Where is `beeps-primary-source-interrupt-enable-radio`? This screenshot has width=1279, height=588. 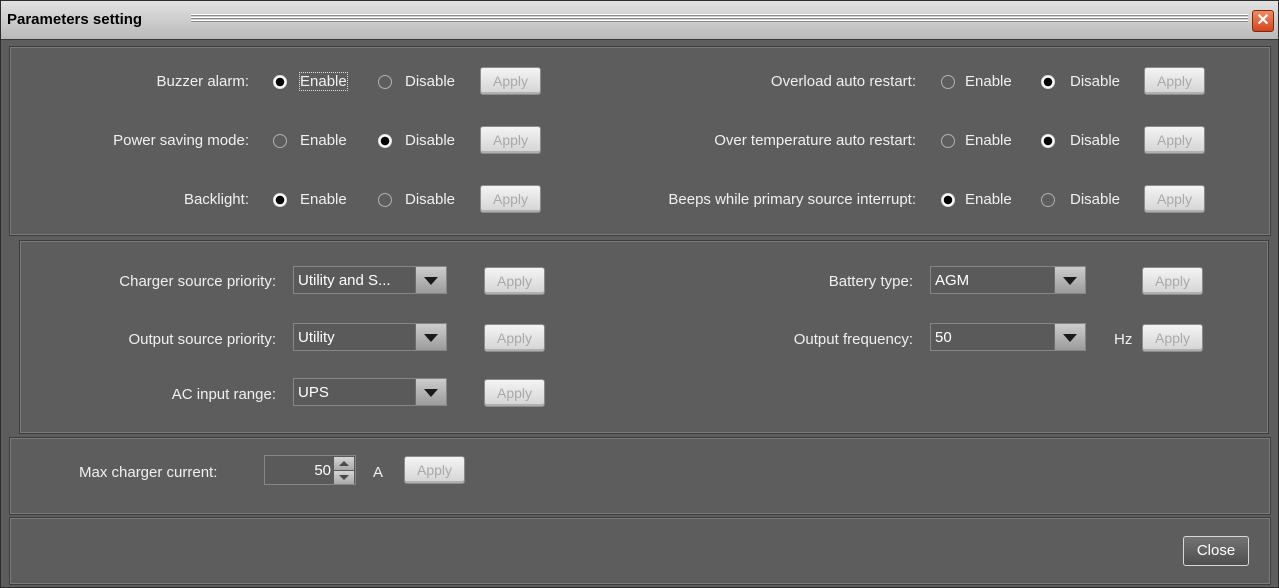 beeps-primary-source-interrupt-enable-radio is located at coordinates (948, 200).